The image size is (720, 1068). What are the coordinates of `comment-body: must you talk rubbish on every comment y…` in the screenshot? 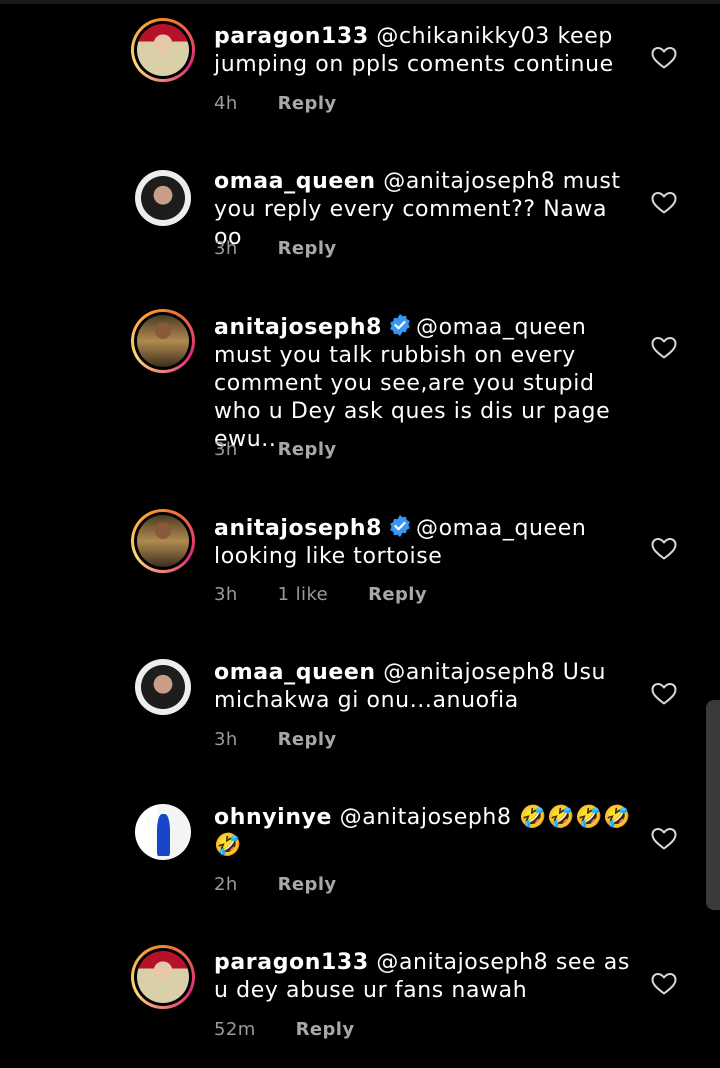 It's located at (412, 397).